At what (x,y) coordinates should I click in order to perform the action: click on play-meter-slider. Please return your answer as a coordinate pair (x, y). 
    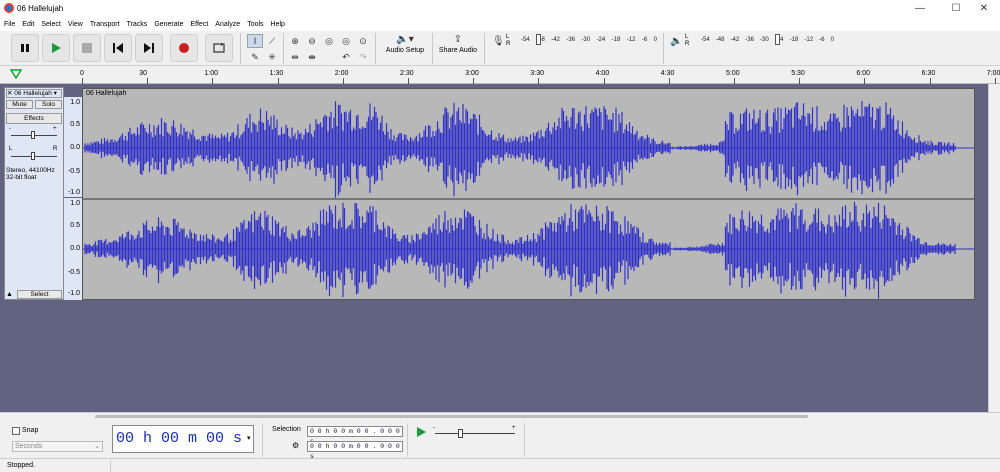
    Looking at the image, I should click on (777, 39).